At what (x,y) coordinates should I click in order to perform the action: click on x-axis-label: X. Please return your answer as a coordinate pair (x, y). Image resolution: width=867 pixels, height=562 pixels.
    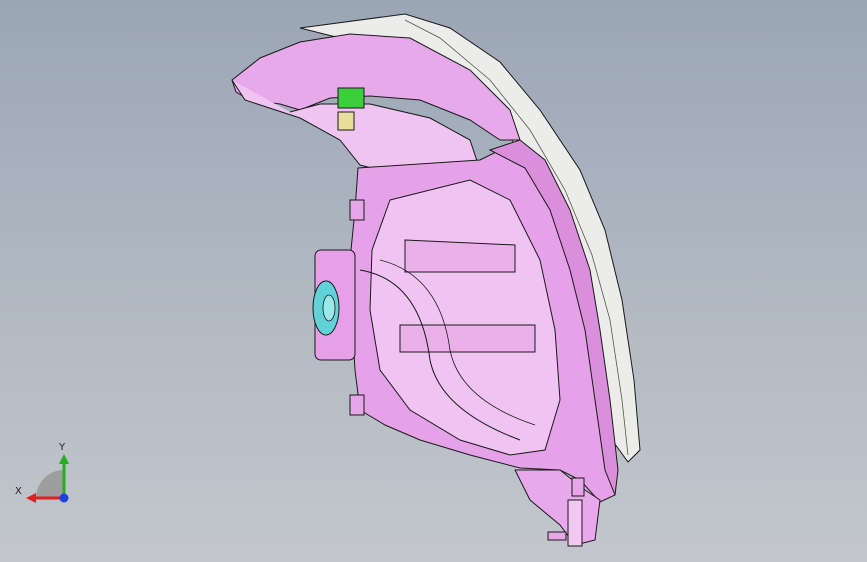
    Looking at the image, I should click on (18, 491).